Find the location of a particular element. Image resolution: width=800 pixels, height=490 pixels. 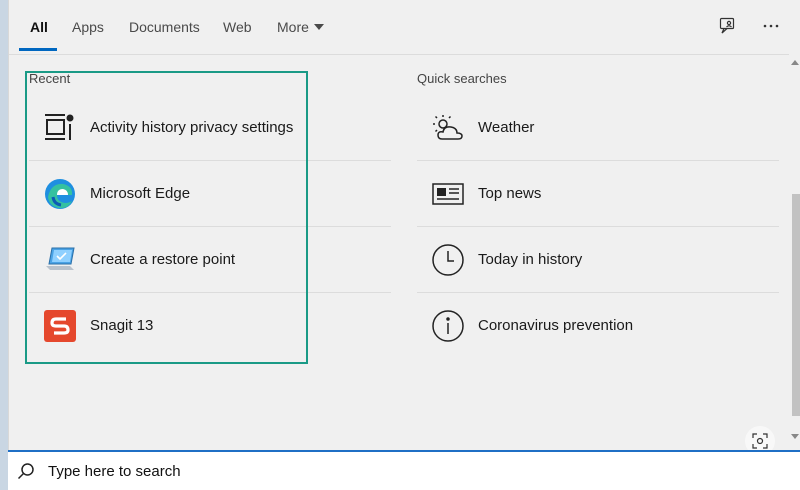

quick-item-weather: Weather is located at coordinates (598, 128).